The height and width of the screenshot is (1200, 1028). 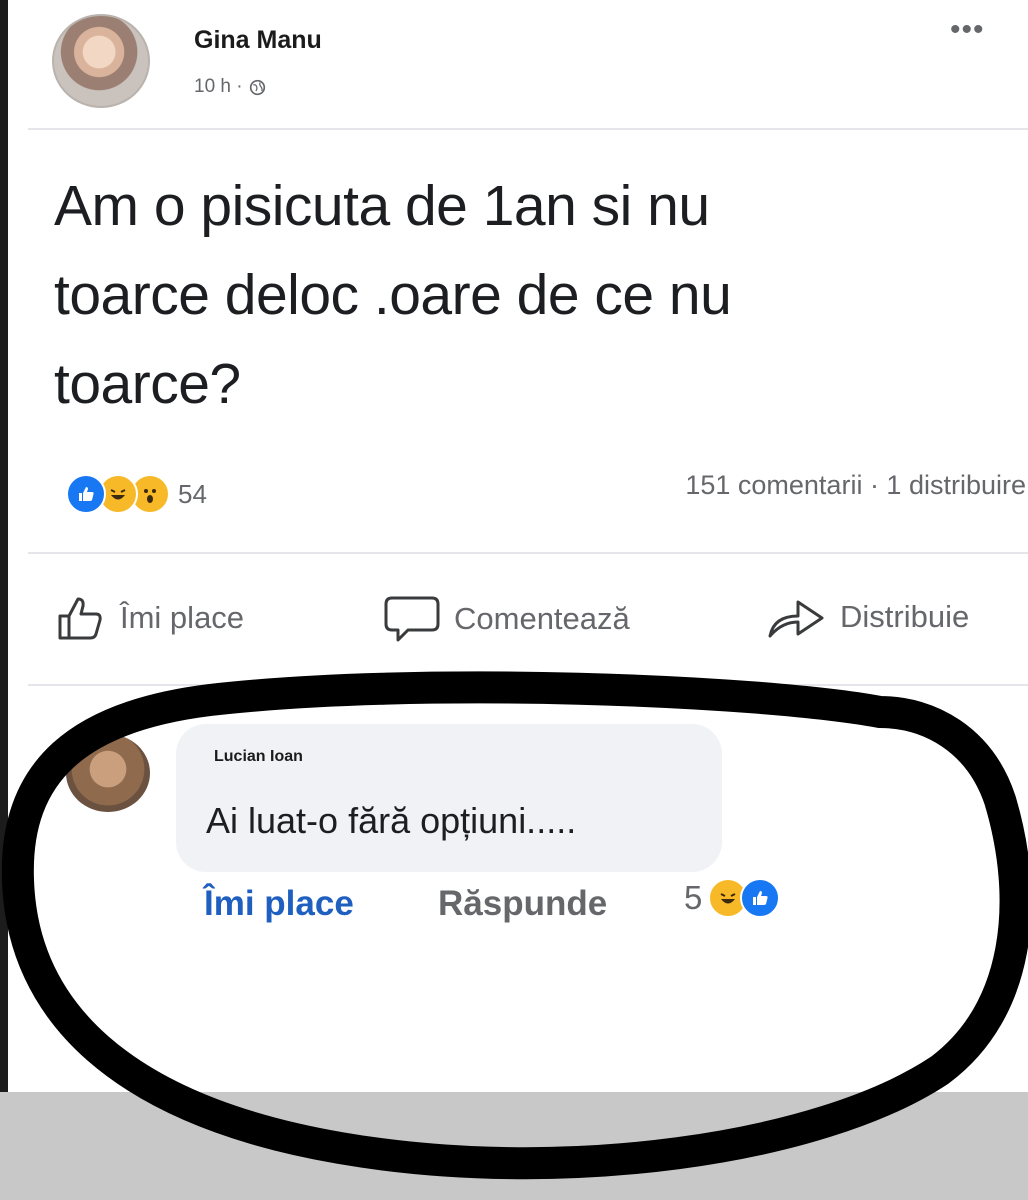 I want to click on stats-divider, so click(x=528, y=553).